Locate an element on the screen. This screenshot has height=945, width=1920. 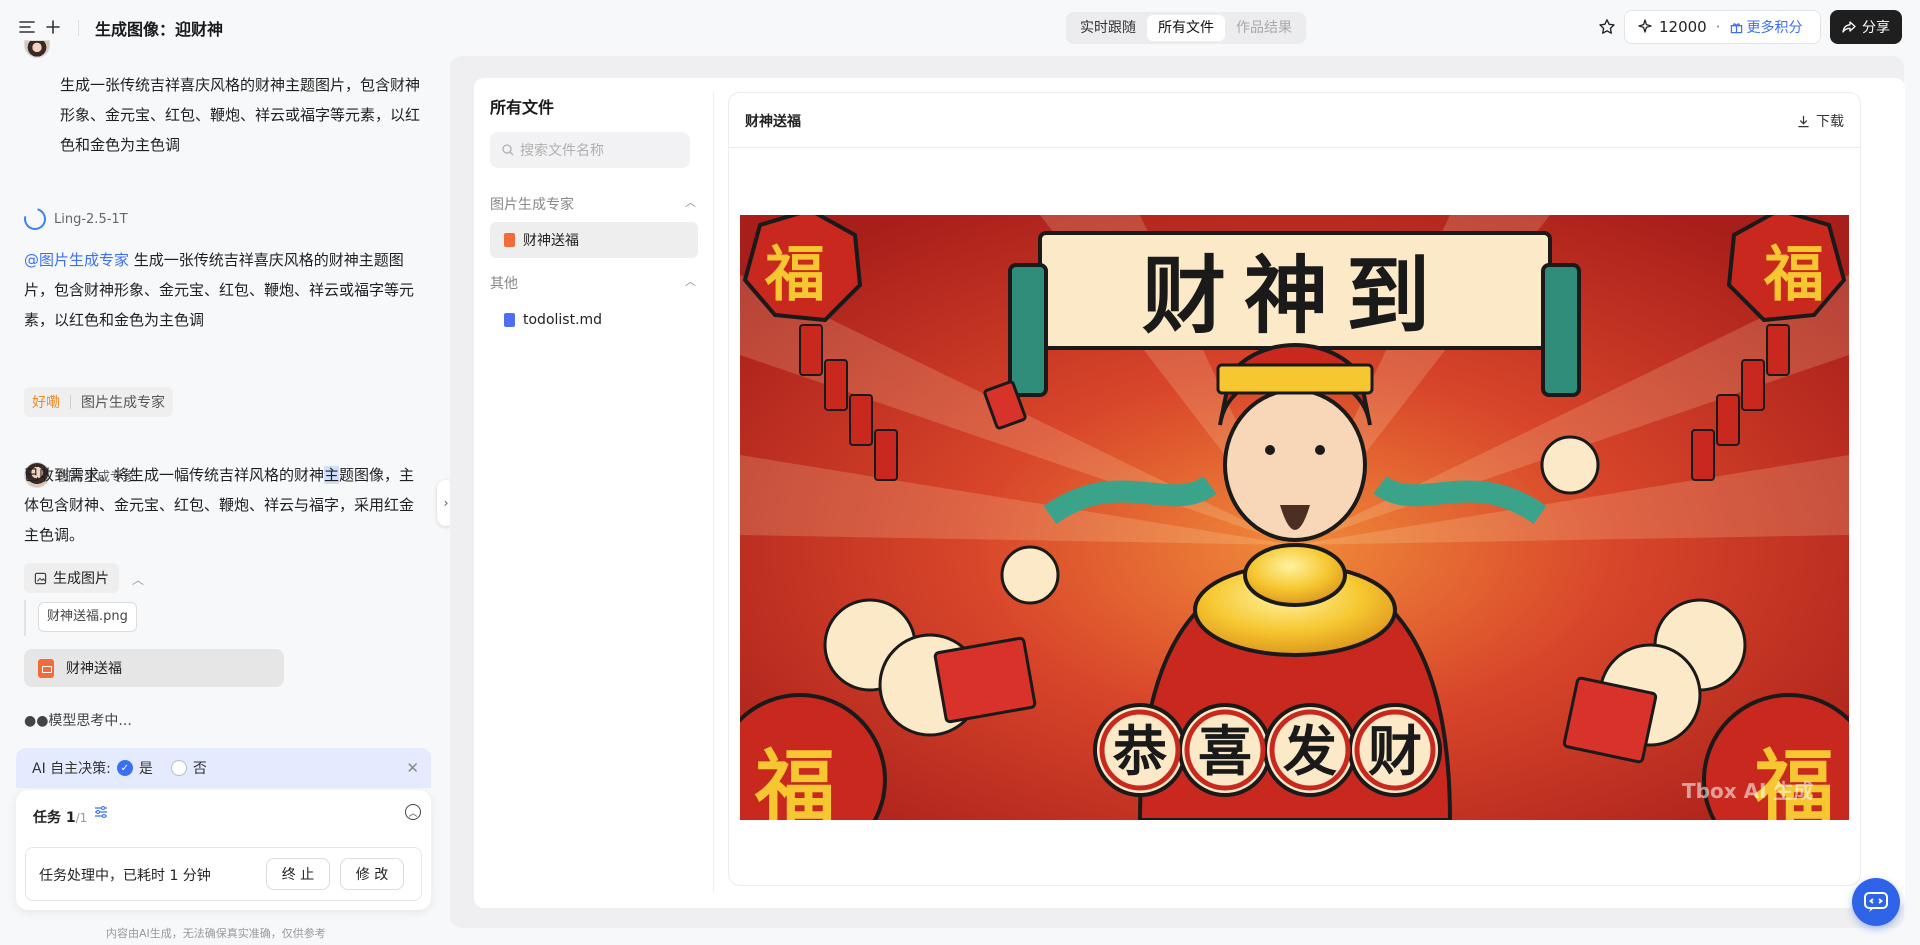
ai-decision-label: AI 自主决策: is located at coordinates (71, 769).